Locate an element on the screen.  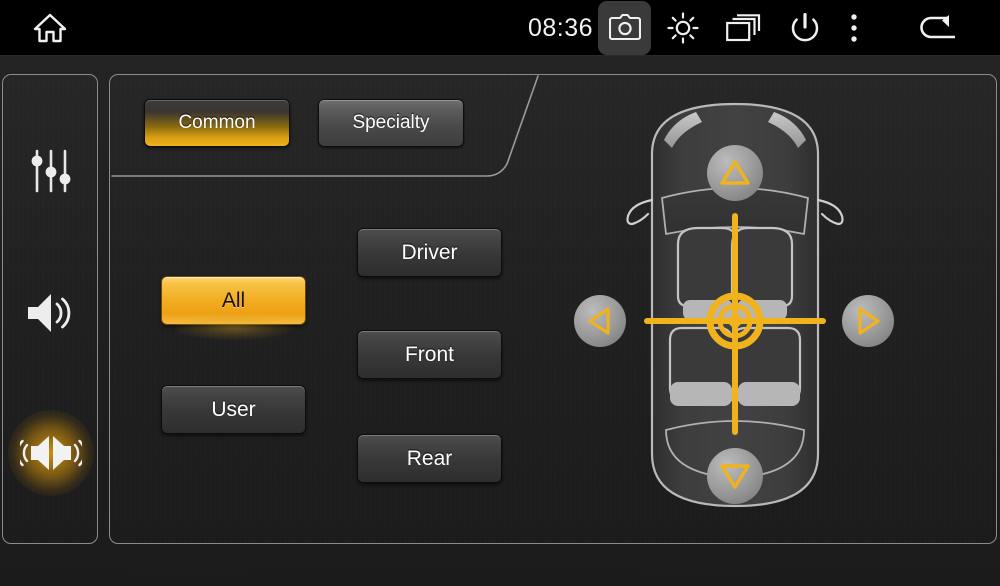
sidebar-item-equalizer is located at coordinates (51, 171).